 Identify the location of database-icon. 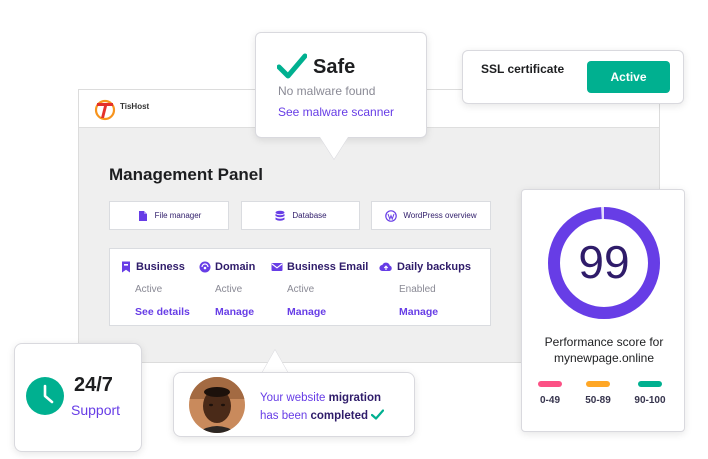
(280, 215).